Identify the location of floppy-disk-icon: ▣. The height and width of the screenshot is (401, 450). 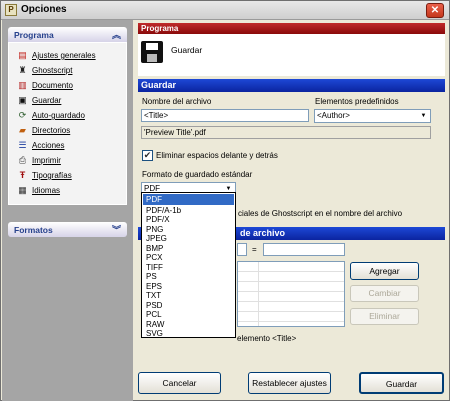
(22, 100).